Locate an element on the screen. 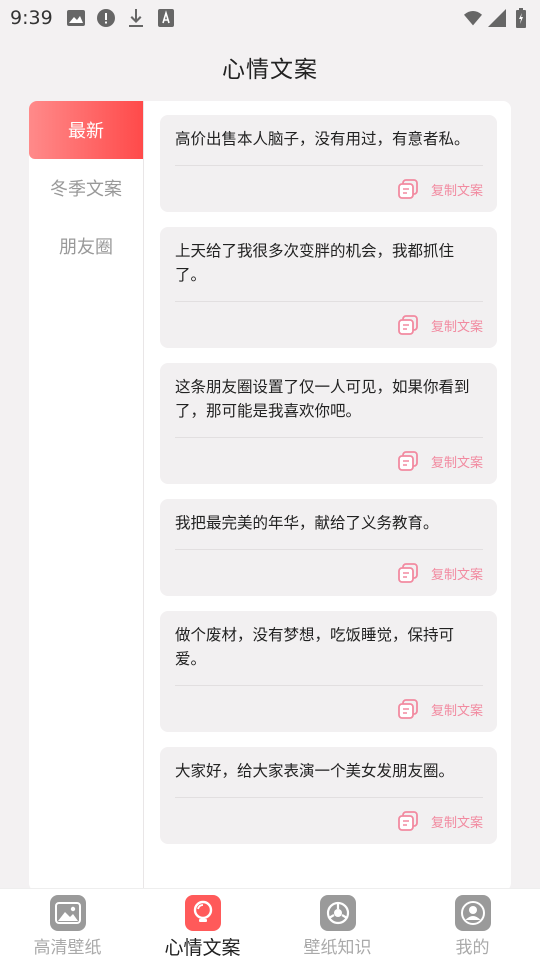 This screenshot has height=960, width=540. caption-card: 高价出售本人脑子，没有用过，有意者私。 复制文案 is located at coordinates (328, 163).